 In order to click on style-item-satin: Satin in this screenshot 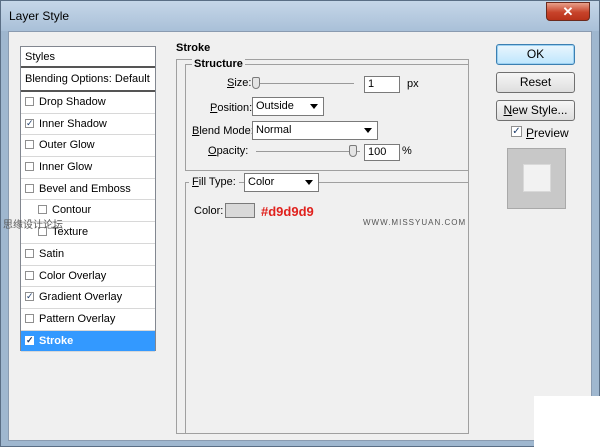, I will do `click(88, 255)`.